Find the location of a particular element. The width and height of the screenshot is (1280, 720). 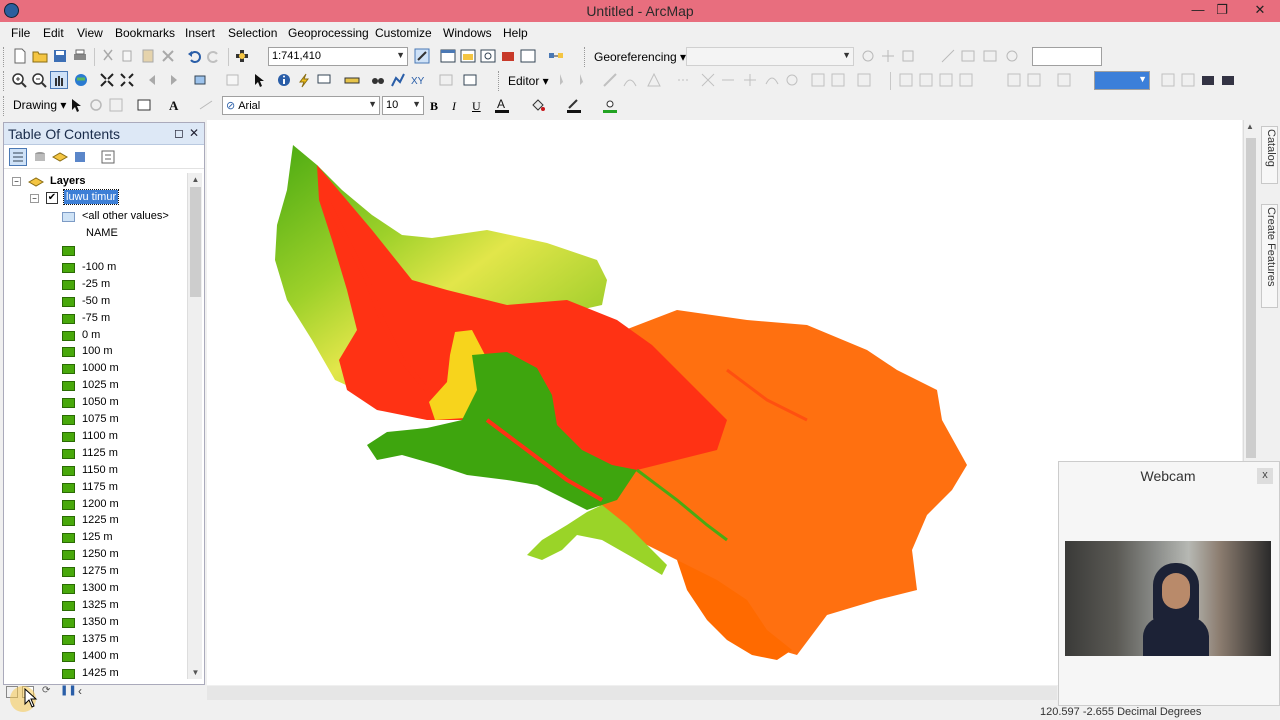

maximize-button: ❐ is located at coordinates (1222, 11).